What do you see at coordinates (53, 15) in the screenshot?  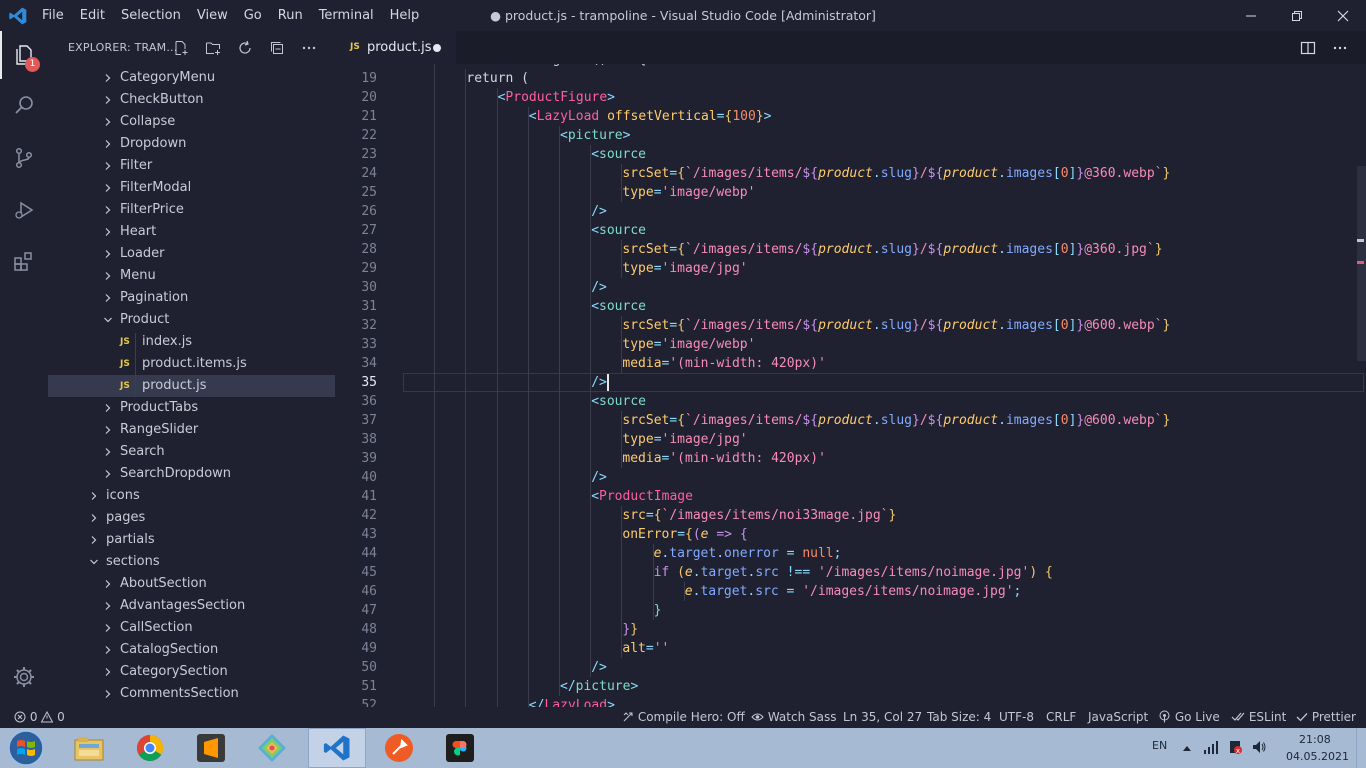 I see `menu-file: File` at bounding box center [53, 15].